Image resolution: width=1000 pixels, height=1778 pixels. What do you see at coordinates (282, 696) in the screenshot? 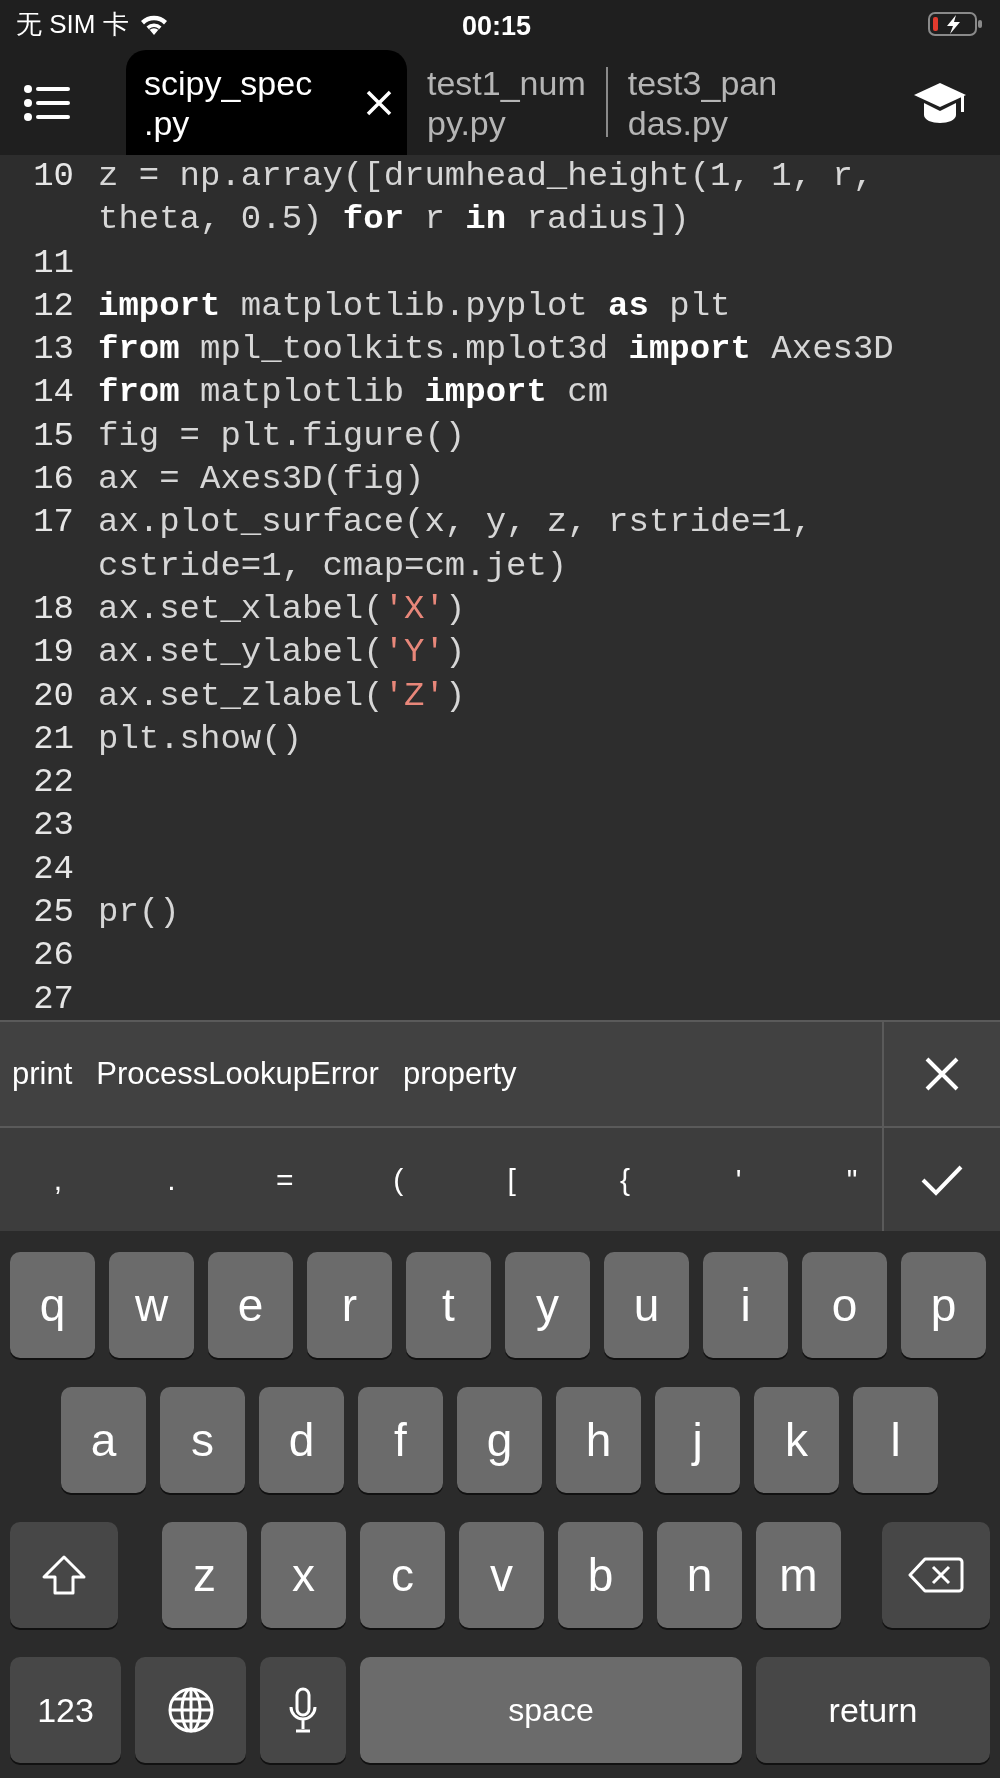
I see `code-line: ax.set_zlabel('Z')` at bounding box center [282, 696].